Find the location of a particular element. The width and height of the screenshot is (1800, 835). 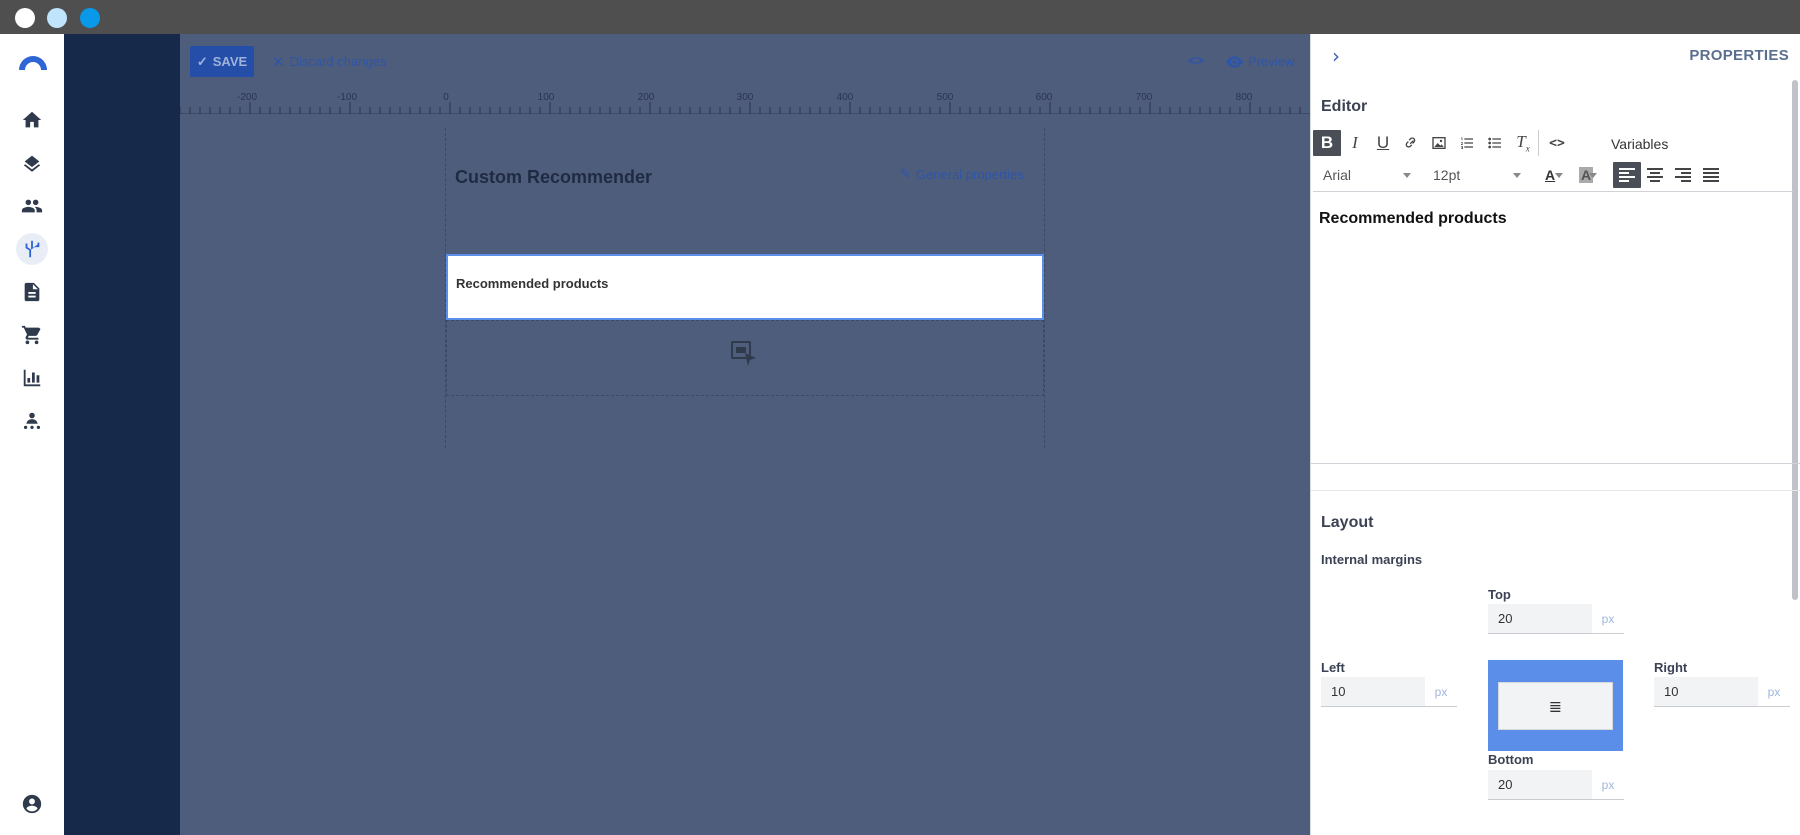

margin-preview-content: ≣ is located at coordinates (1555, 706).